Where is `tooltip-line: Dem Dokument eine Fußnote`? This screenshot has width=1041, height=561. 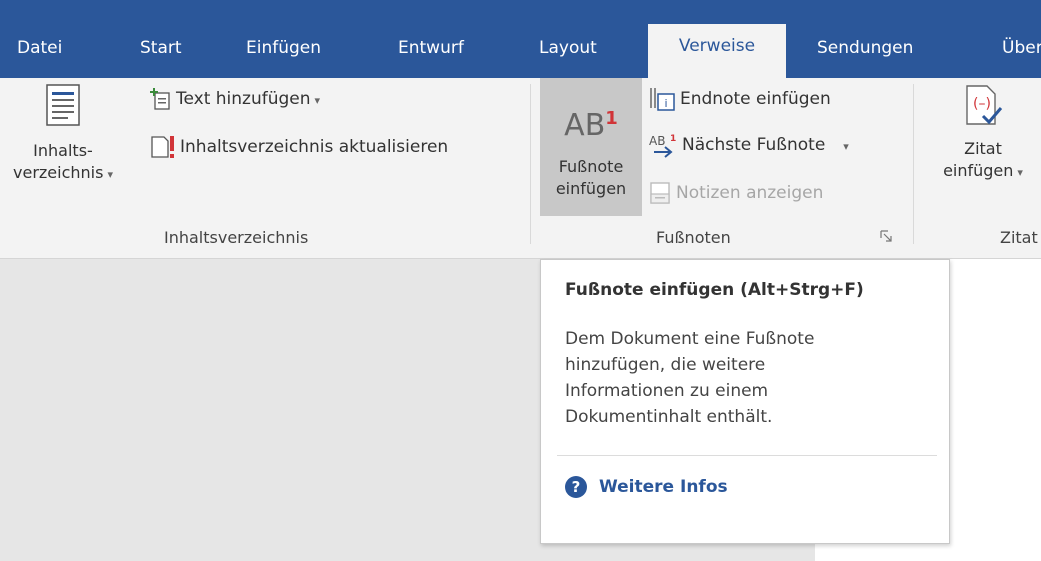 tooltip-line: Dem Dokument eine Fußnote is located at coordinates (690, 339).